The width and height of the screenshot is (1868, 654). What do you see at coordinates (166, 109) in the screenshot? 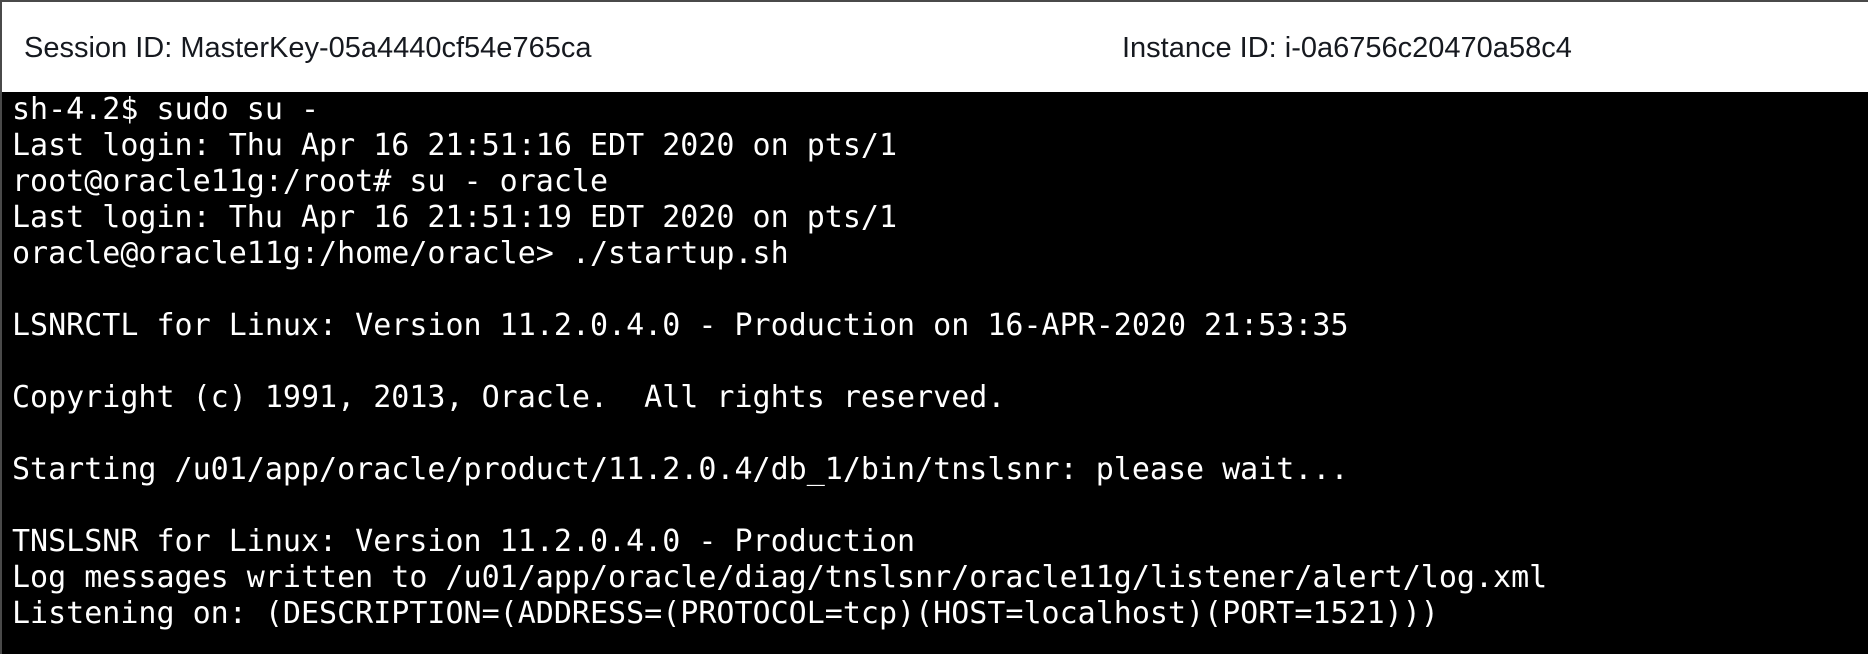
I see `terminal-line: sh-4.2$ sudo su -` at bounding box center [166, 109].